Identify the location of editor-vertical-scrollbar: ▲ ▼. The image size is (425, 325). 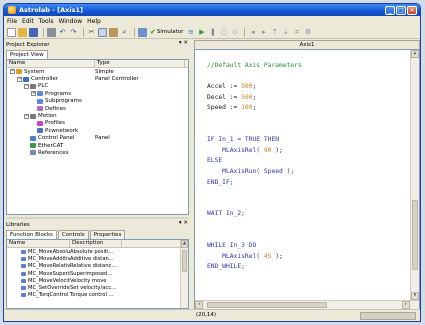
(414, 175).